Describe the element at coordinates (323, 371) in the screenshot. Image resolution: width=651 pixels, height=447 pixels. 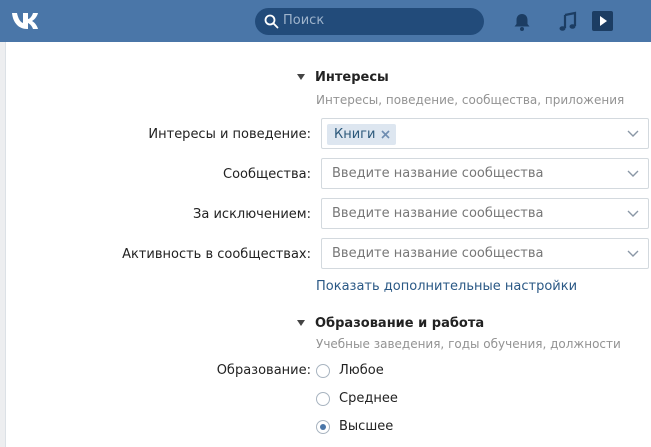
I see `radio-any` at that location.